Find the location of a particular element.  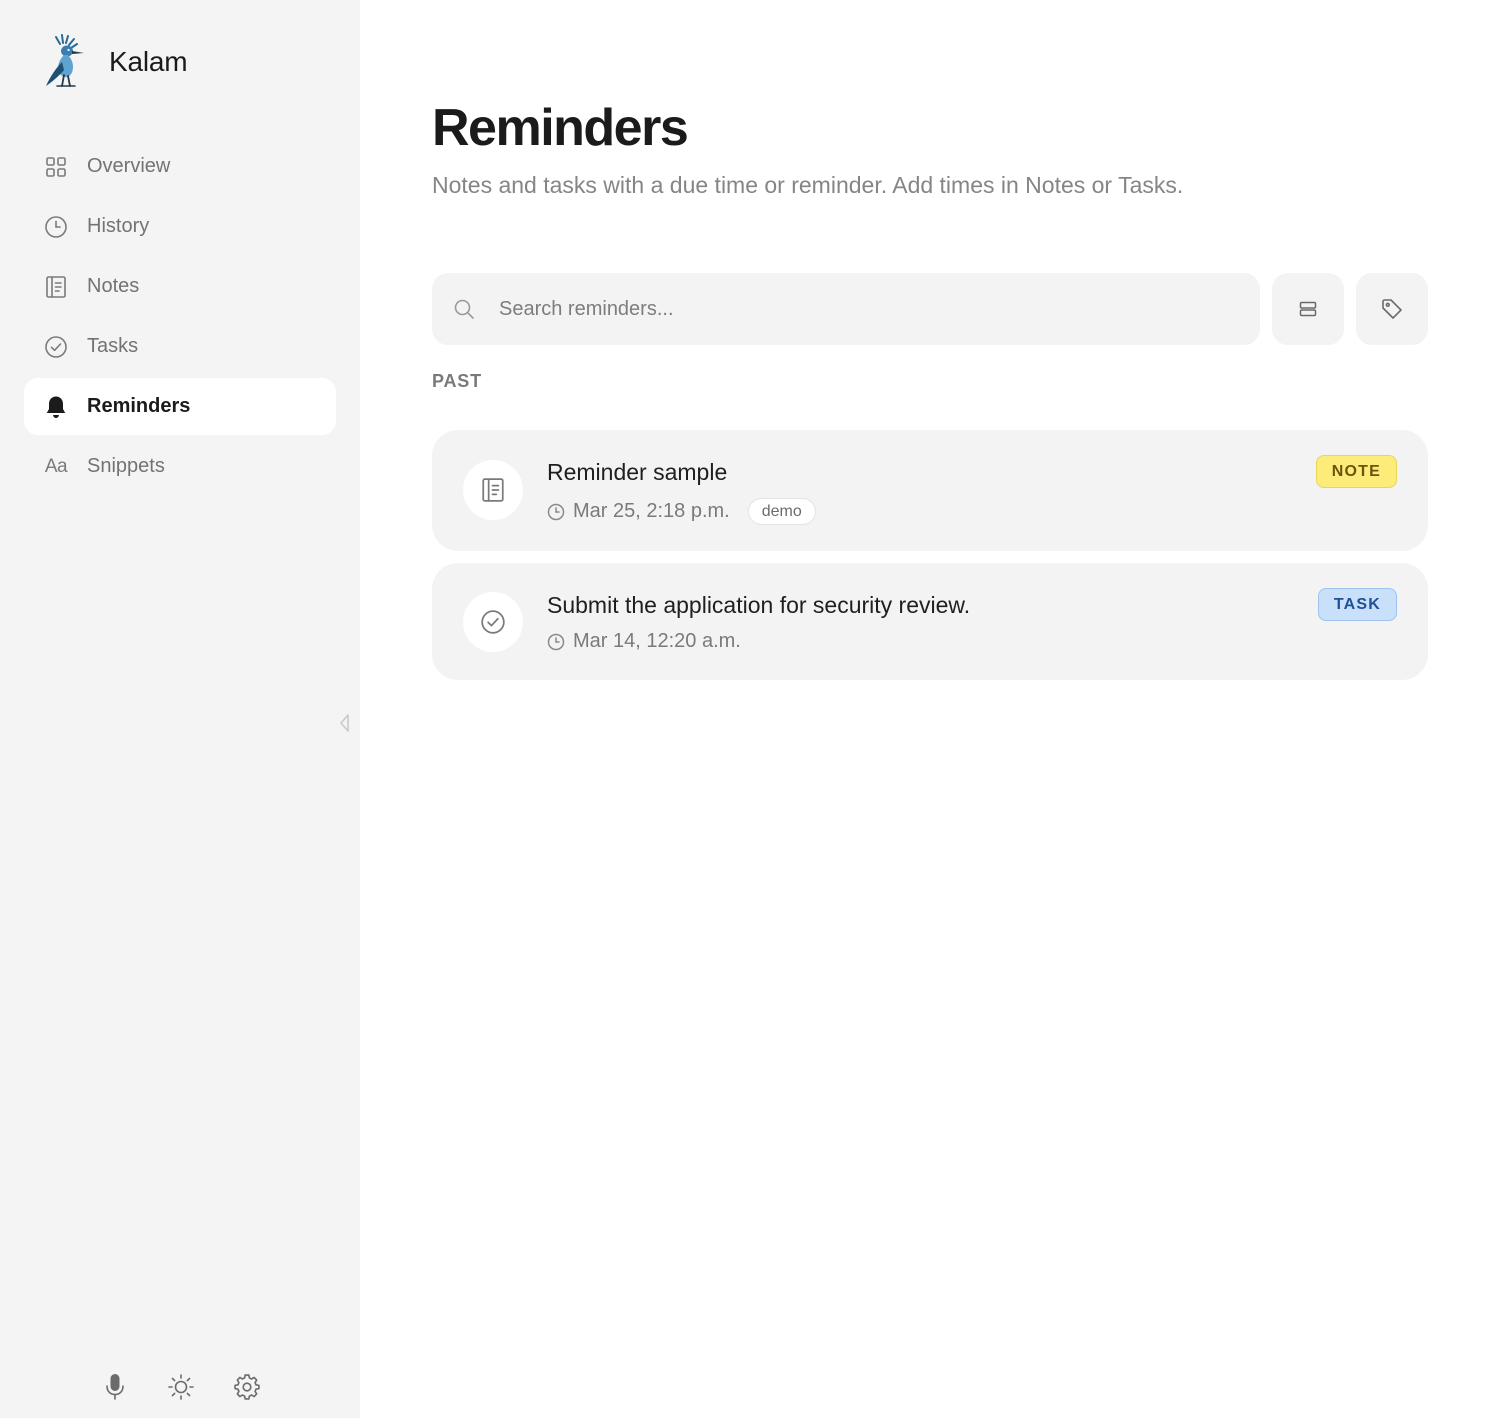

sidebar-item-notes: Notes is located at coordinates (180, 286).